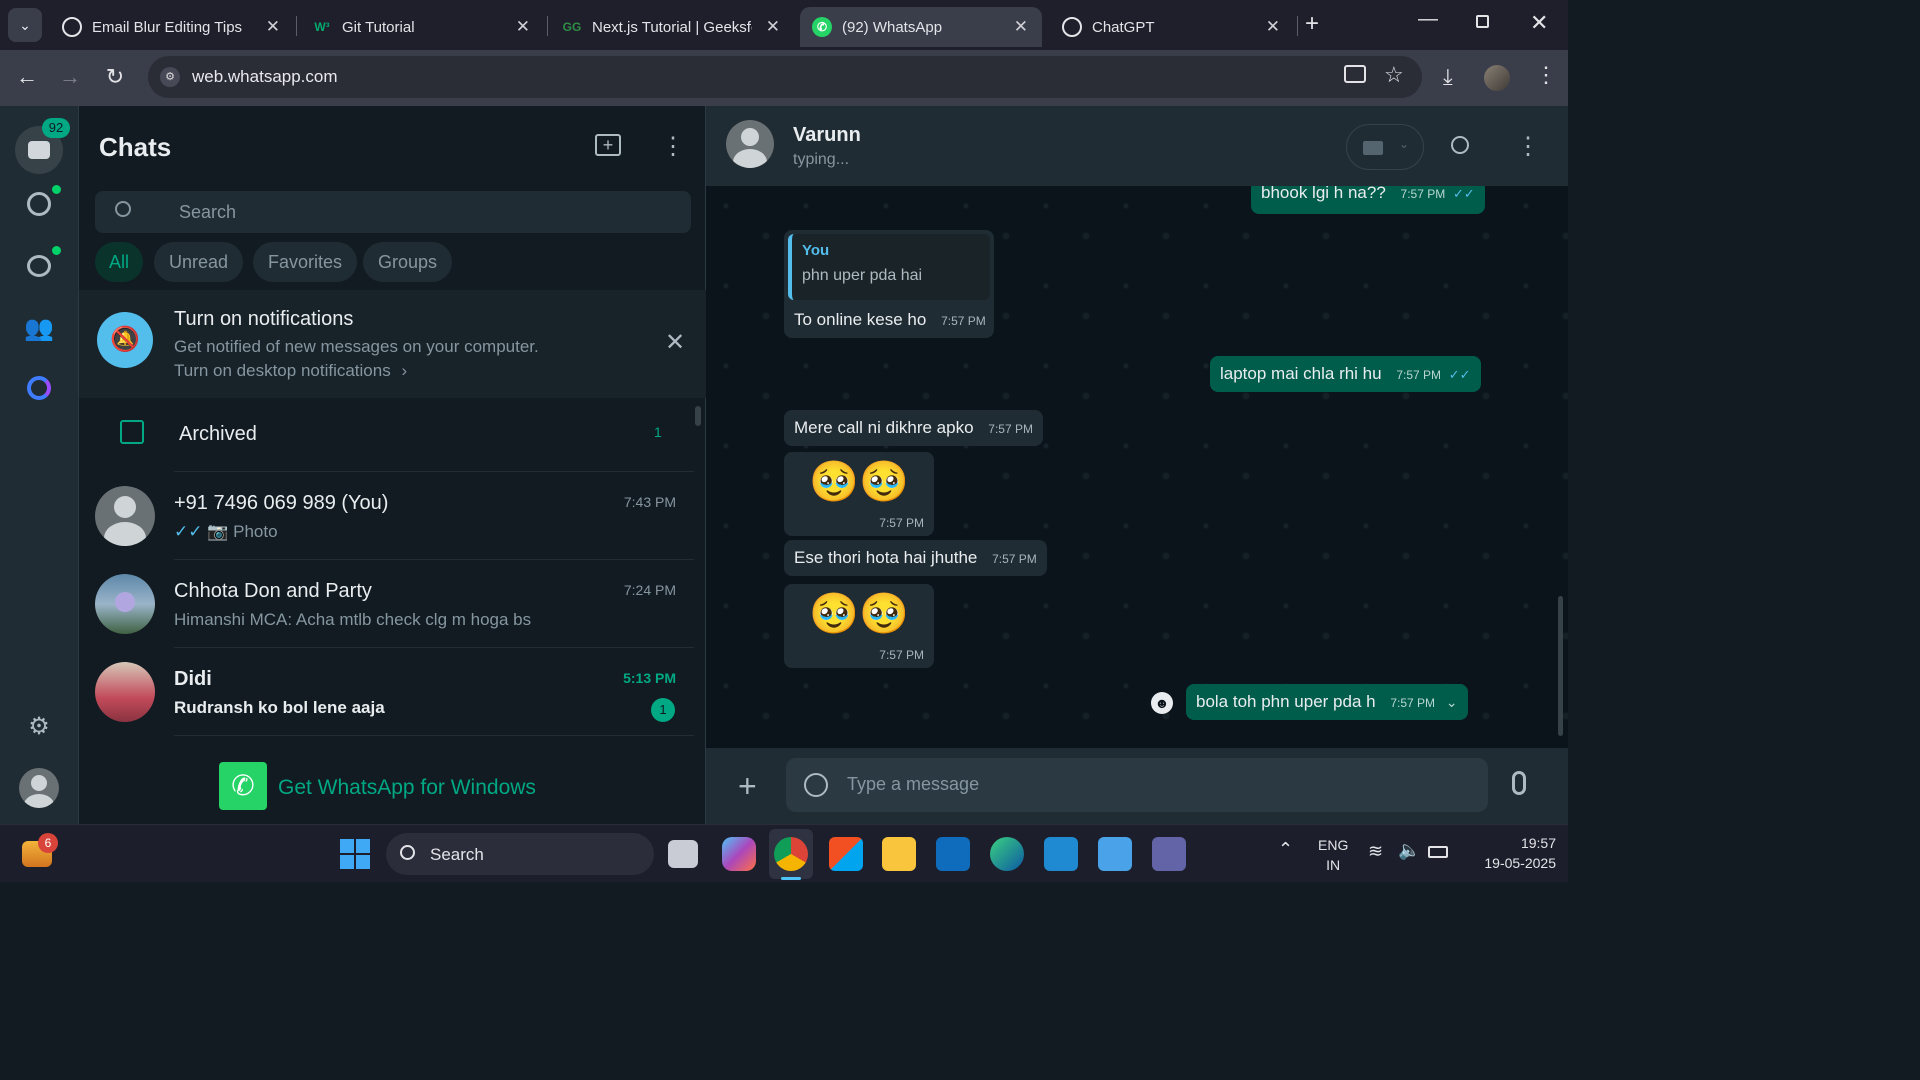 Image resolution: width=1920 pixels, height=1080 pixels. What do you see at coordinates (1519, 783) in the screenshot?
I see `microphone-icon` at bounding box center [1519, 783].